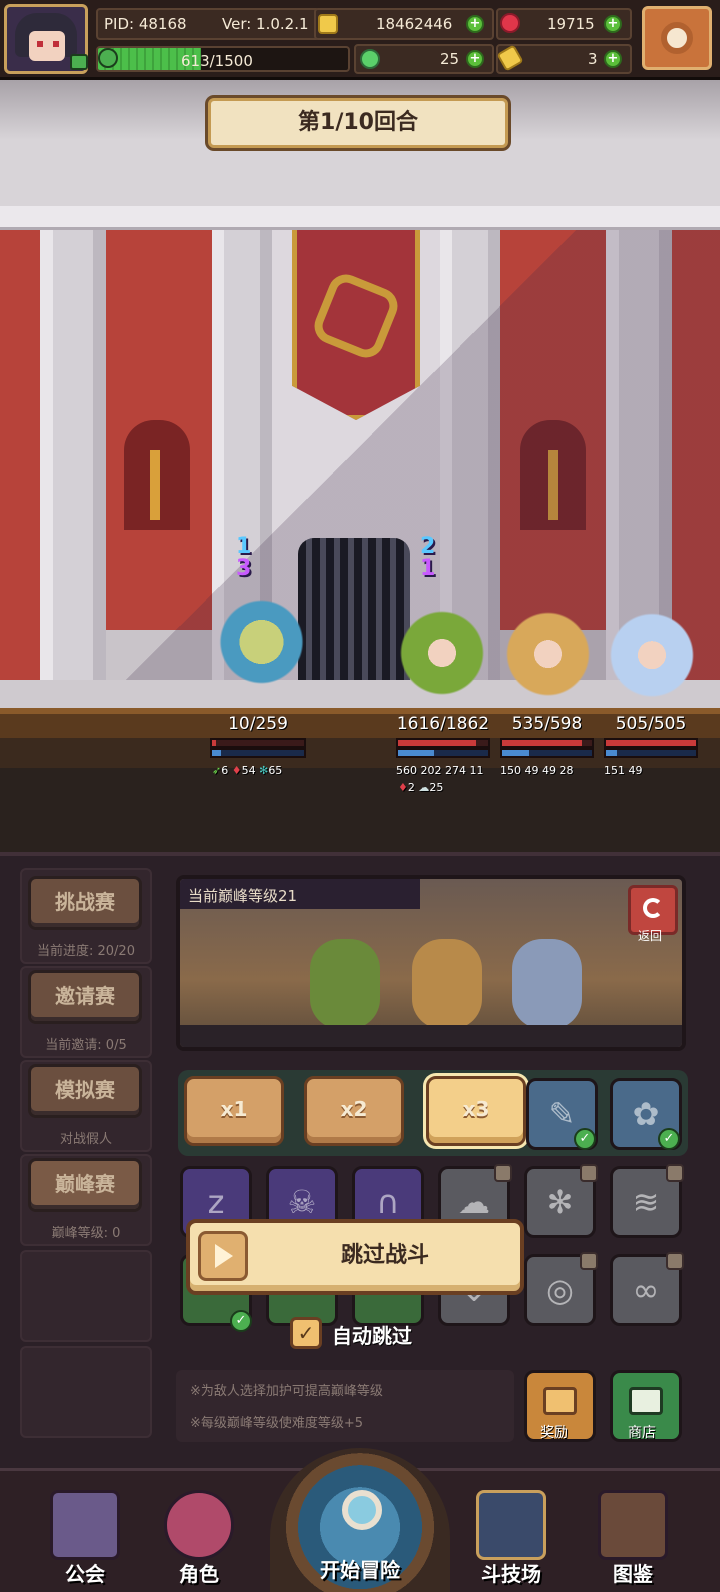 The image size is (720, 1592). What do you see at coordinates (360, 218) in the screenshot?
I see `temple-ledge` at bounding box center [360, 218].